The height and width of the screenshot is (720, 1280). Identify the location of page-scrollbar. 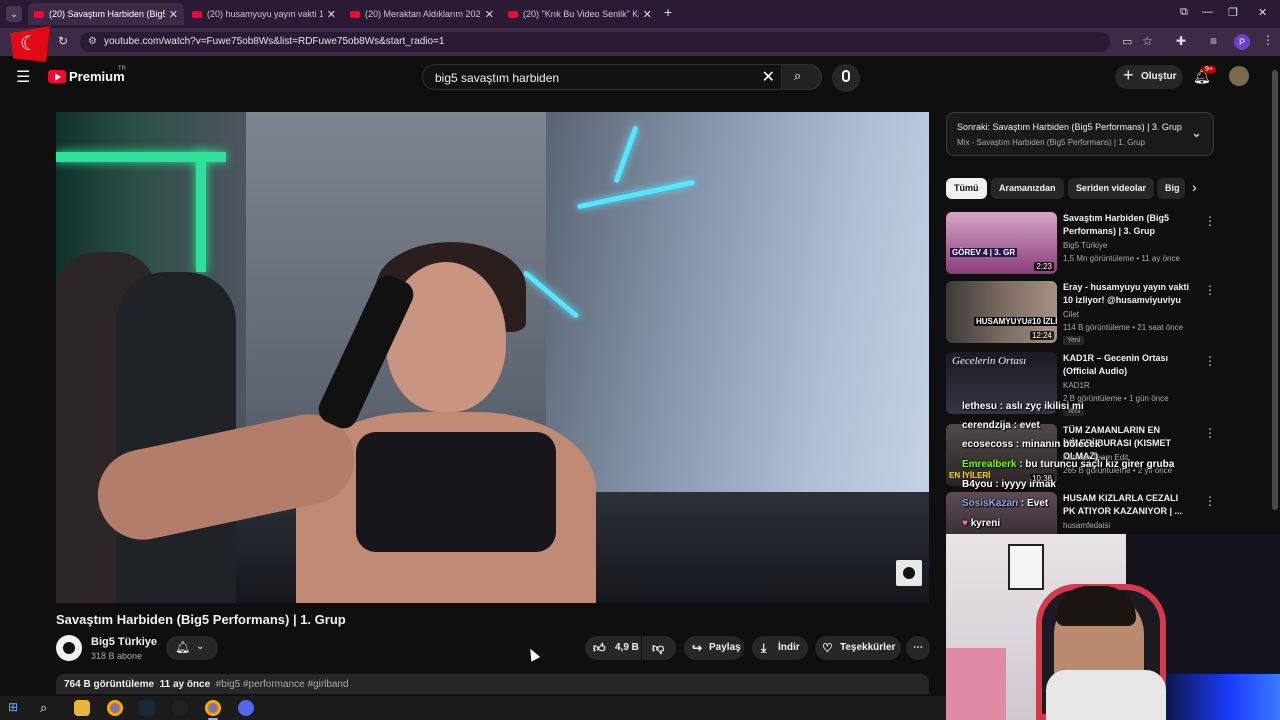
(1275, 295).